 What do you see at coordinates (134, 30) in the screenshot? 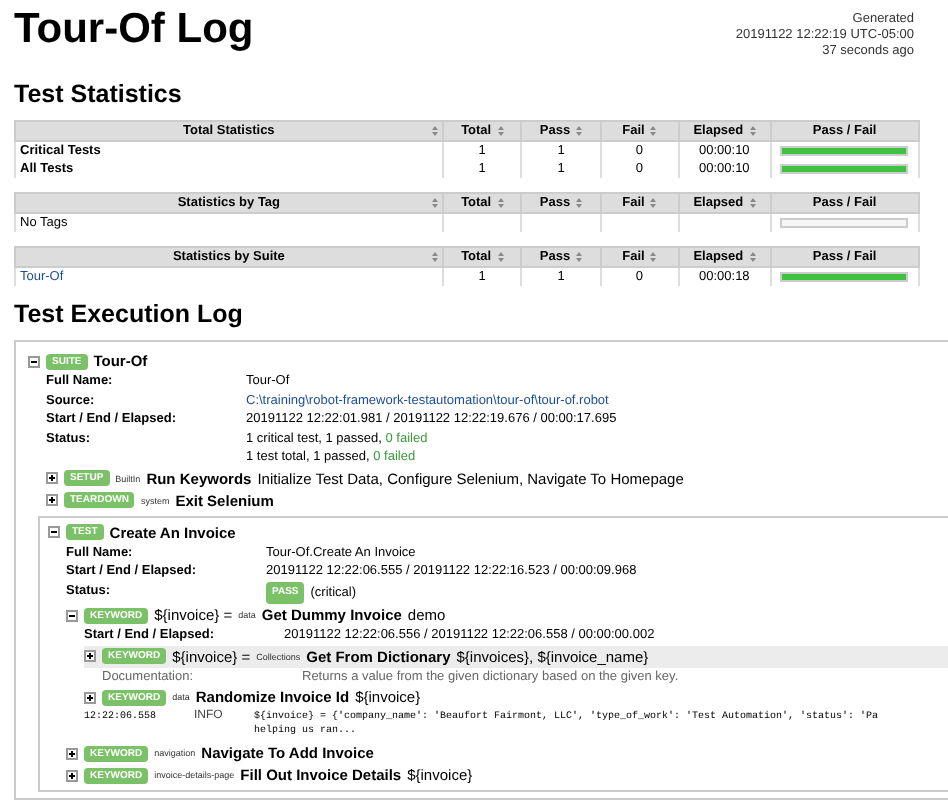
I see `page-title: Tour-Of Log` at bounding box center [134, 30].